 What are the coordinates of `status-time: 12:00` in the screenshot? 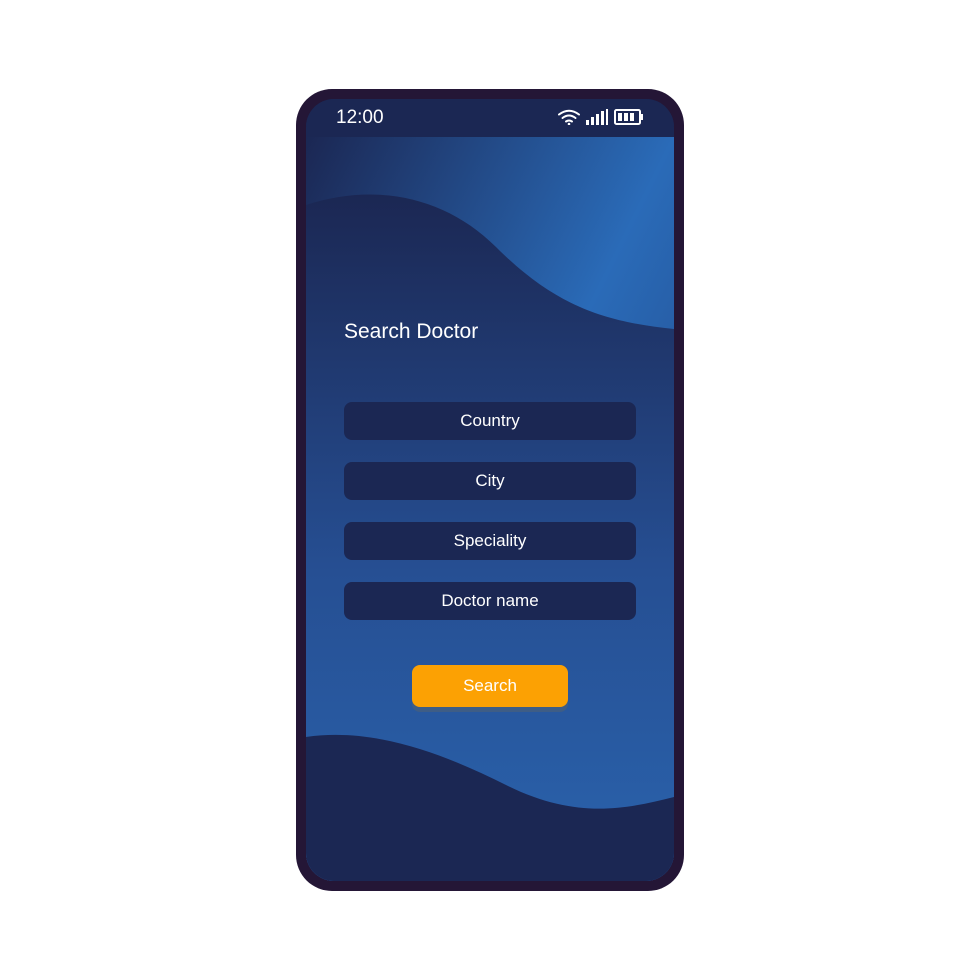 It's located at (360, 117).